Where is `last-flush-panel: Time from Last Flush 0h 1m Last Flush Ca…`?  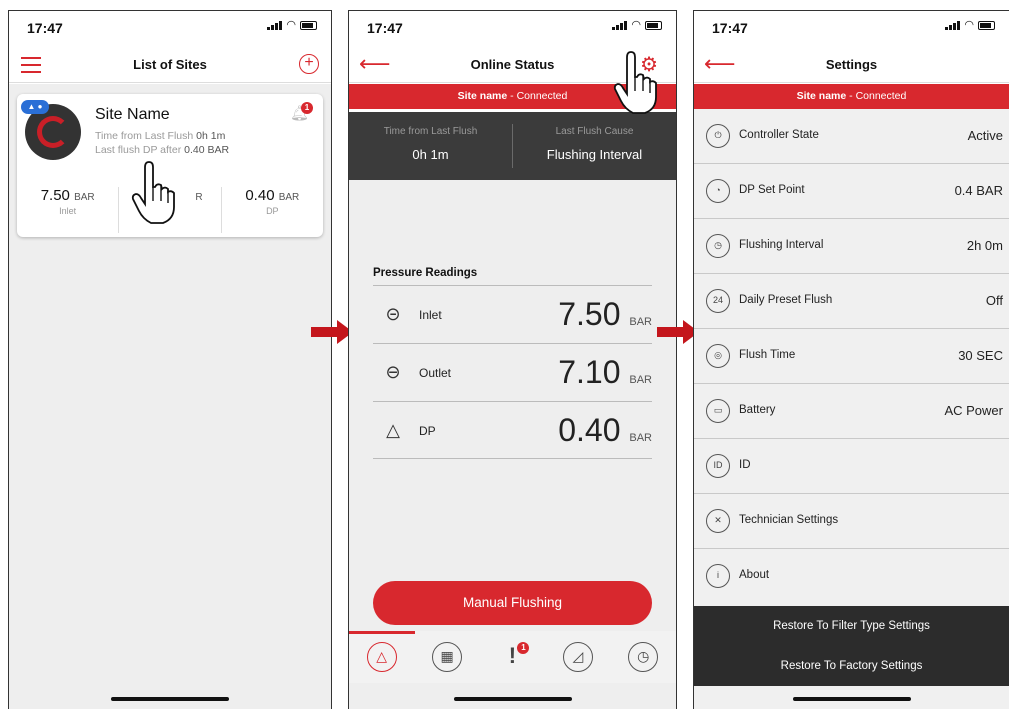
last-flush-panel: Time from Last Flush 0h 1m Last Flush Ca… is located at coordinates (512, 146).